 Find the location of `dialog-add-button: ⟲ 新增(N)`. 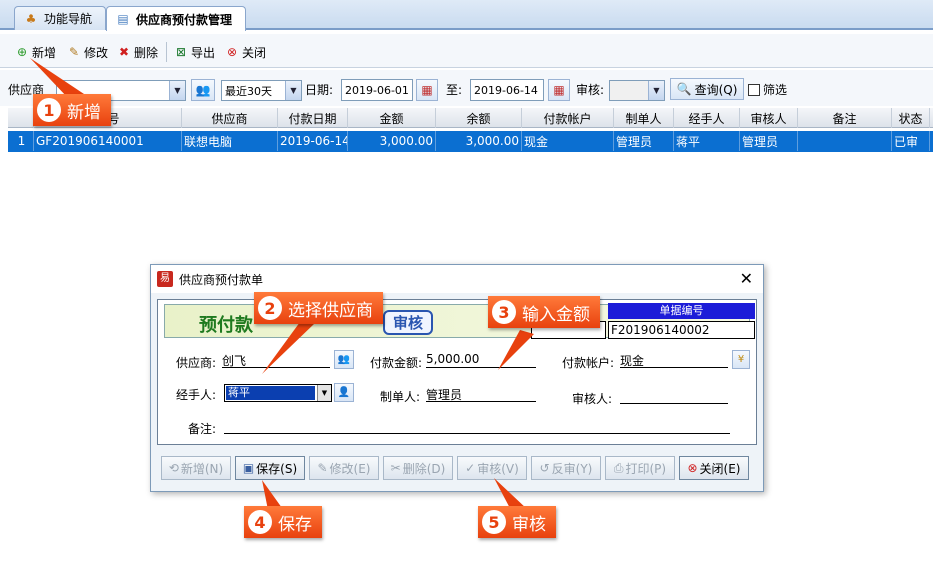

dialog-add-button: ⟲ 新增(N) is located at coordinates (196, 468).